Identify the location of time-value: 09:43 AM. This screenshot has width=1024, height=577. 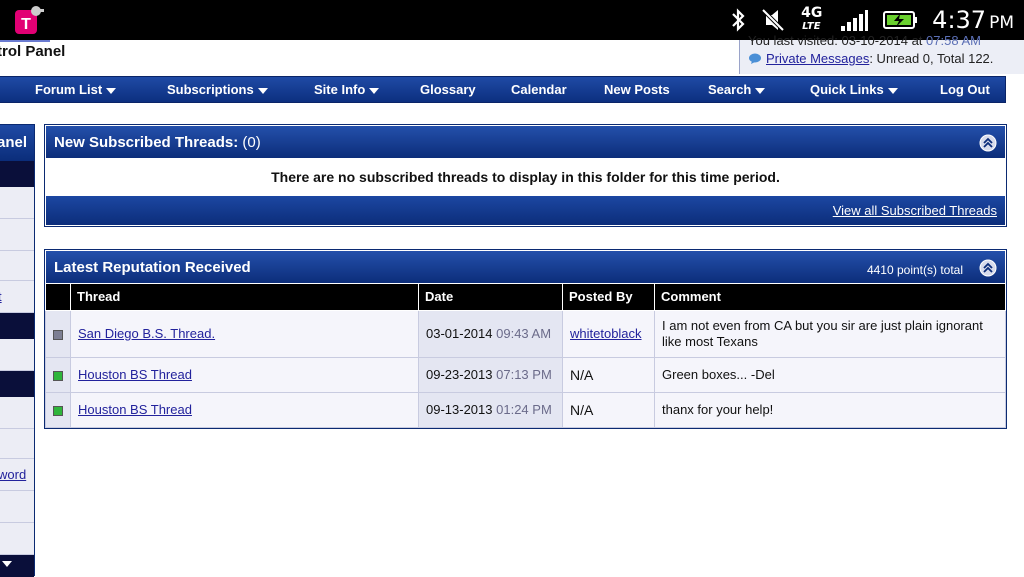
(524, 333).